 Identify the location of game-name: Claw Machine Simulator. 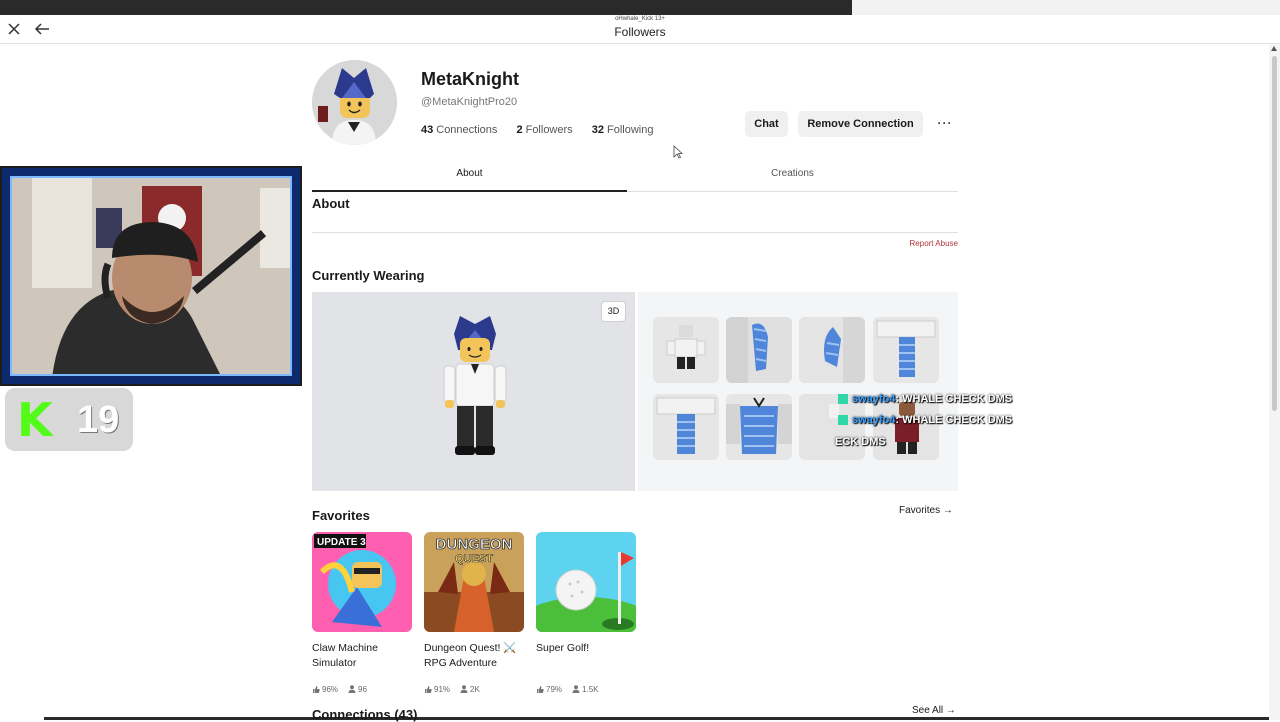
(345, 655).